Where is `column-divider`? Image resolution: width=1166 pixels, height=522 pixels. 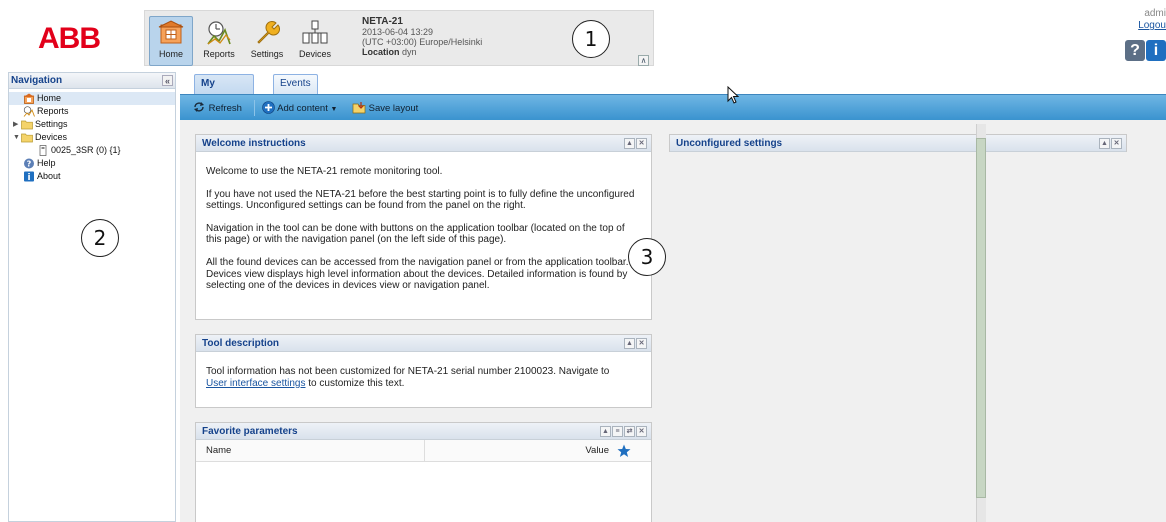
column-divider is located at coordinates (424, 451).